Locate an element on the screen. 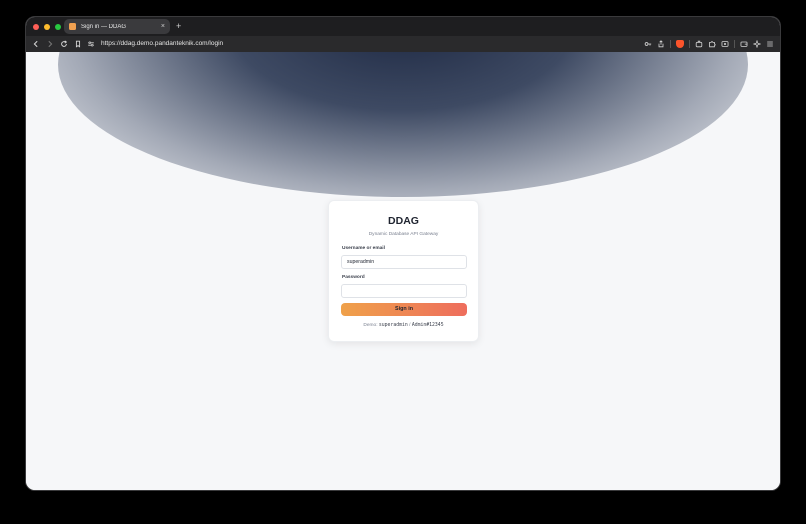 This screenshot has width=806, height=524. password-label: Password is located at coordinates (353, 277).